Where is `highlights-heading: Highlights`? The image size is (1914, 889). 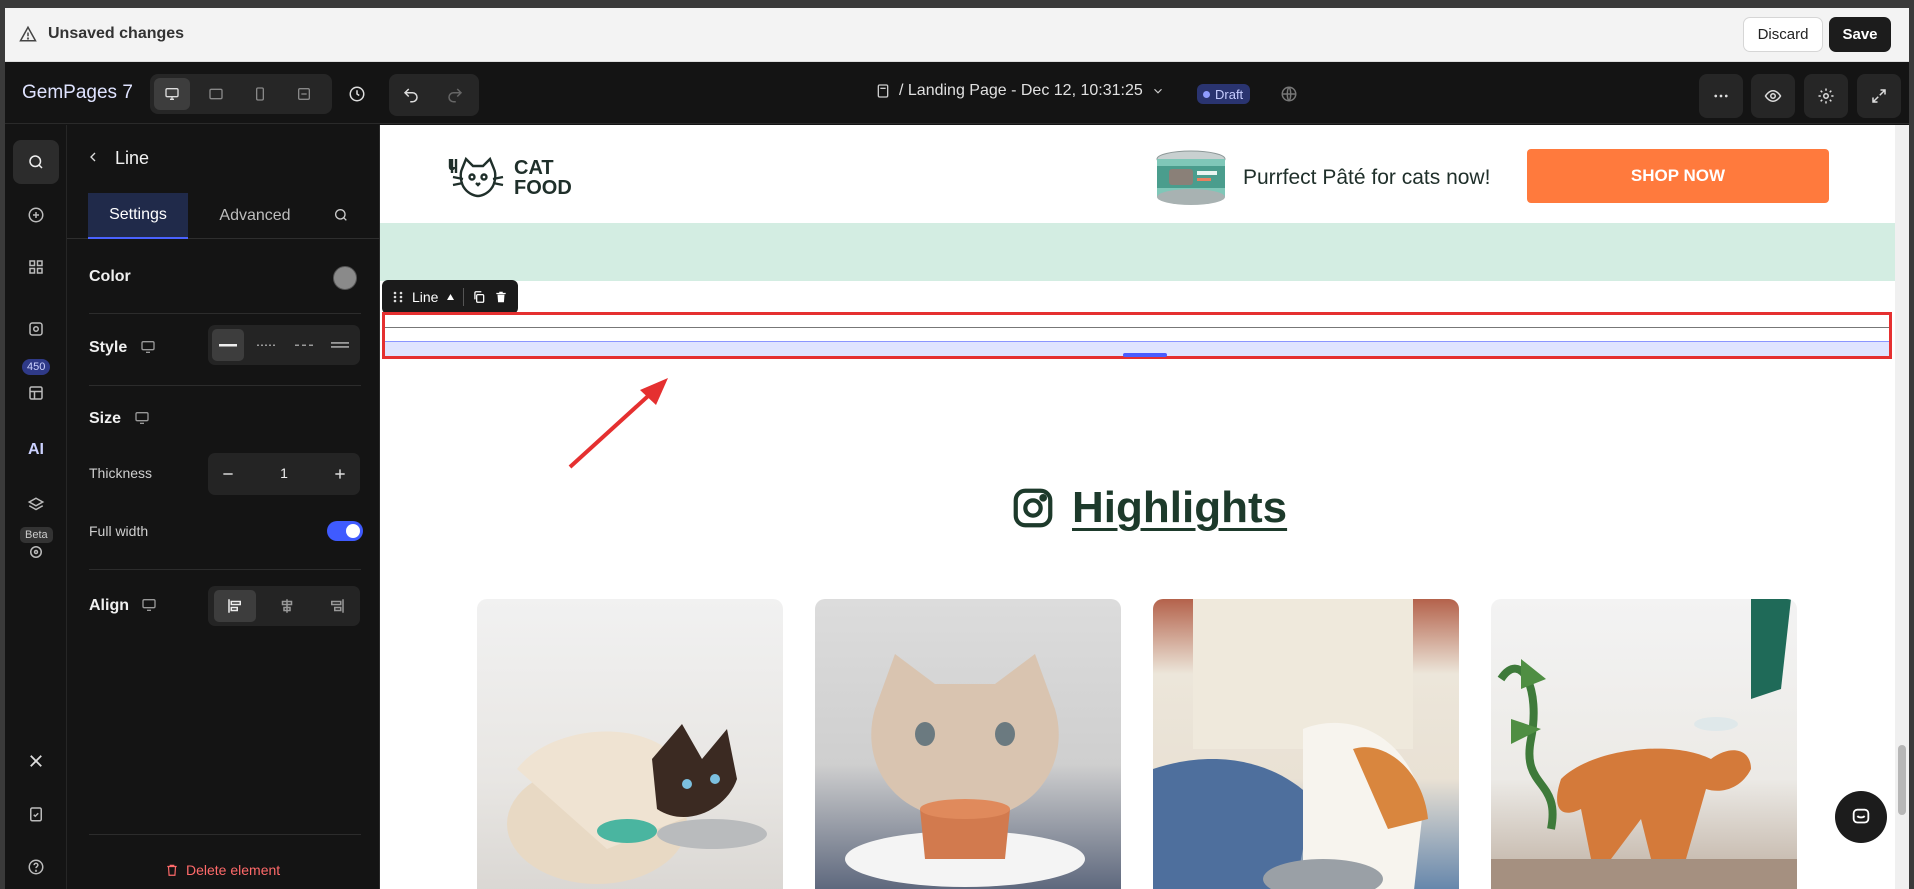 highlights-heading: Highlights is located at coordinates (1148, 508).